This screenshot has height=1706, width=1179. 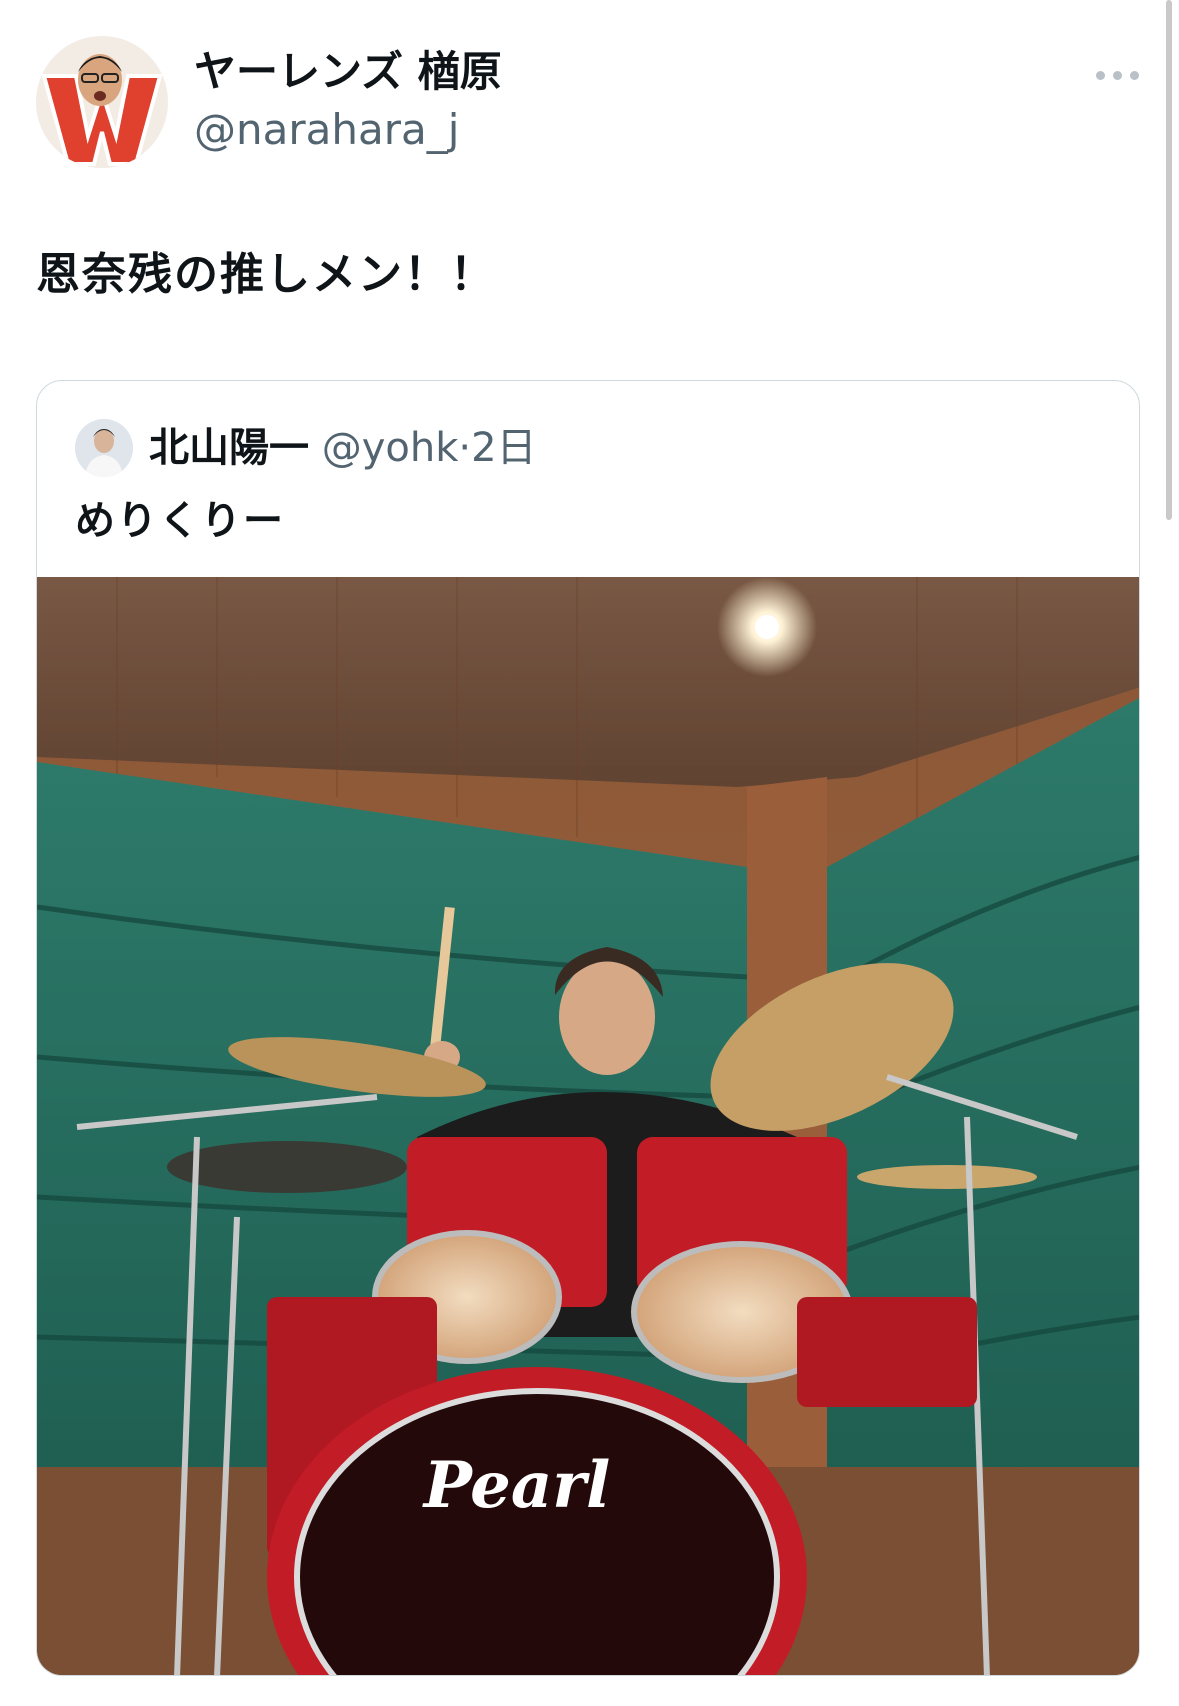 I want to click on quoted-author-avatar, so click(x=104, y=448).